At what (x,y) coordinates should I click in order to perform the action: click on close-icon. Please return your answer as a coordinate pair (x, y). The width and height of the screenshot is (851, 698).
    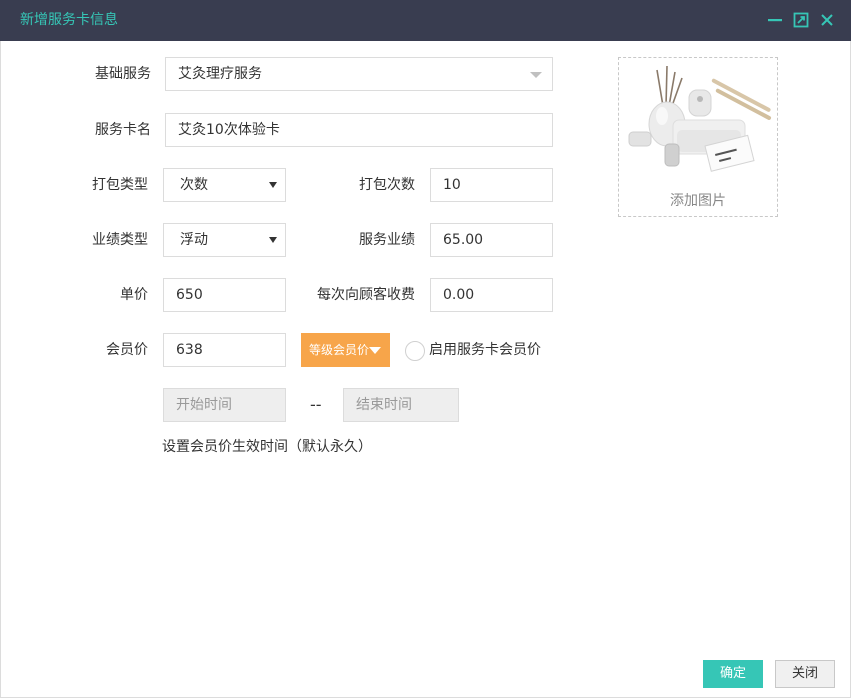
    Looking at the image, I should click on (827, 20).